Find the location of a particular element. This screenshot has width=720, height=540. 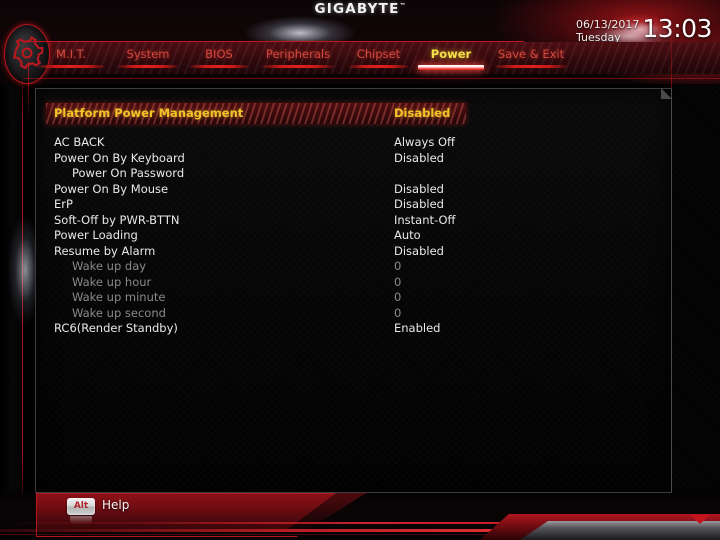

setting-label: Wake up second is located at coordinates (119, 312).